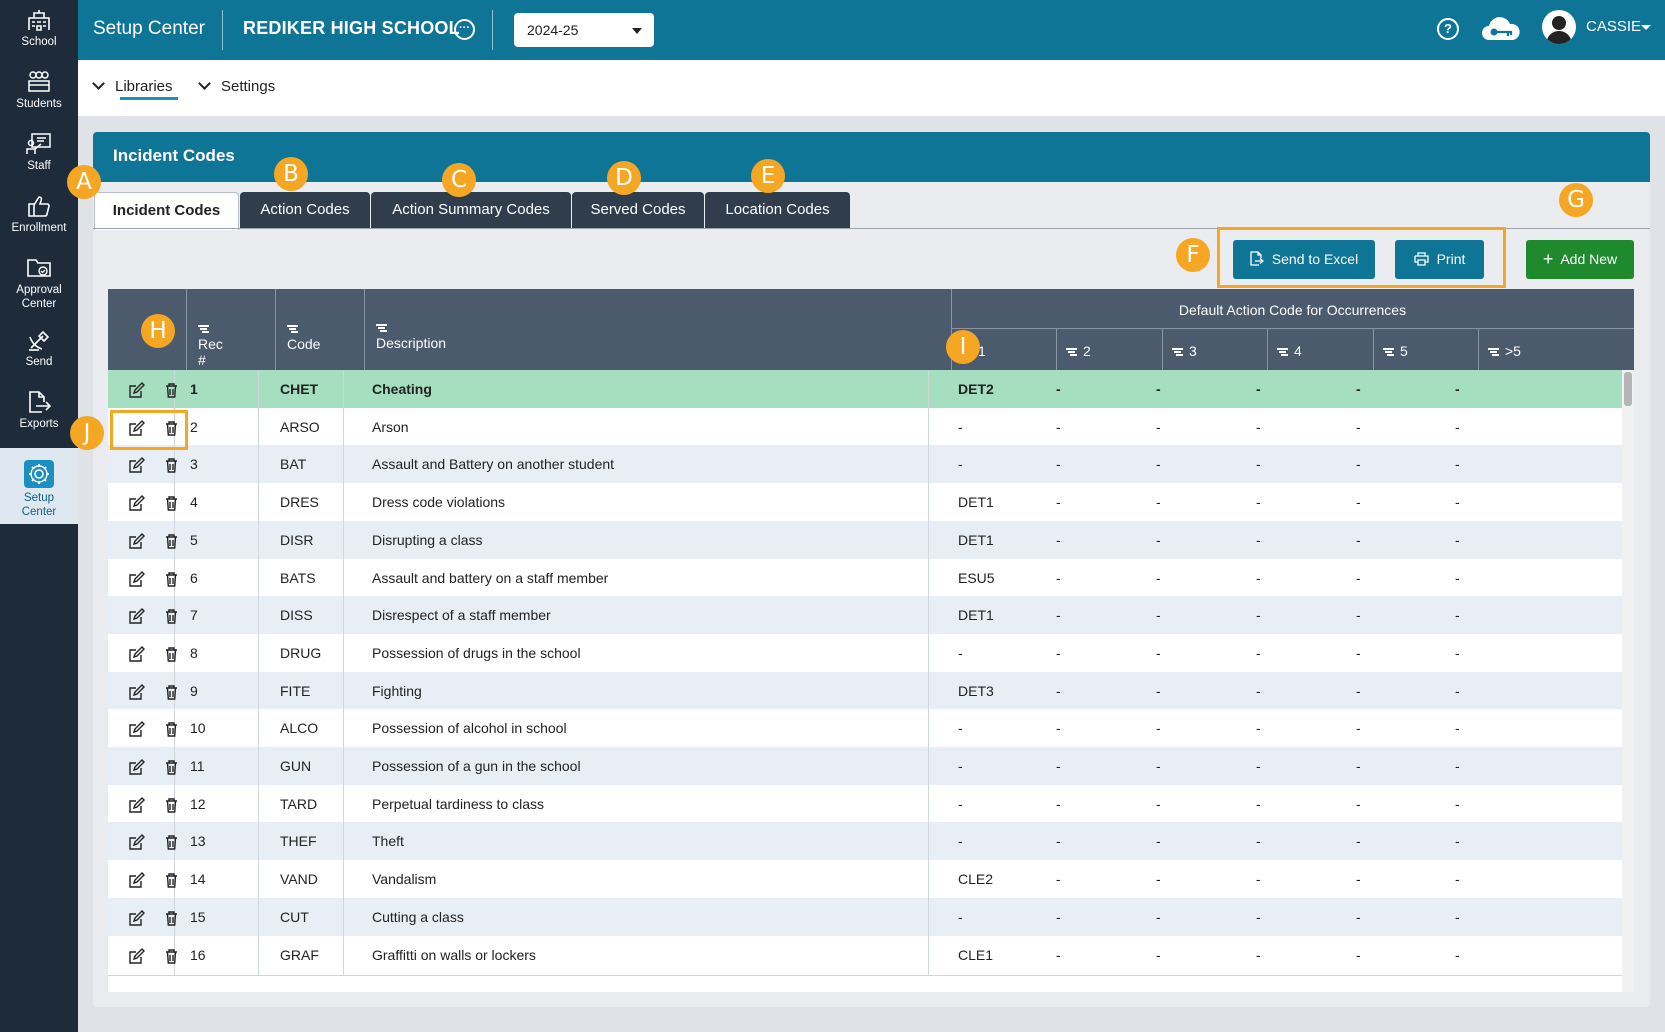  What do you see at coordinates (1559, 27) in the screenshot?
I see `avatar` at bounding box center [1559, 27].